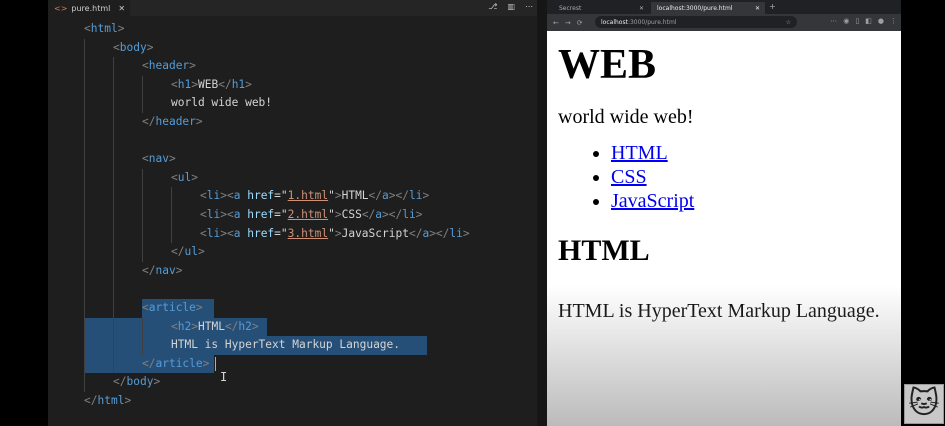 Image resolution: width=945 pixels, height=426 pixels. I want to click on tab-pure-html: <> pure.html ✕, so click(89, 8).